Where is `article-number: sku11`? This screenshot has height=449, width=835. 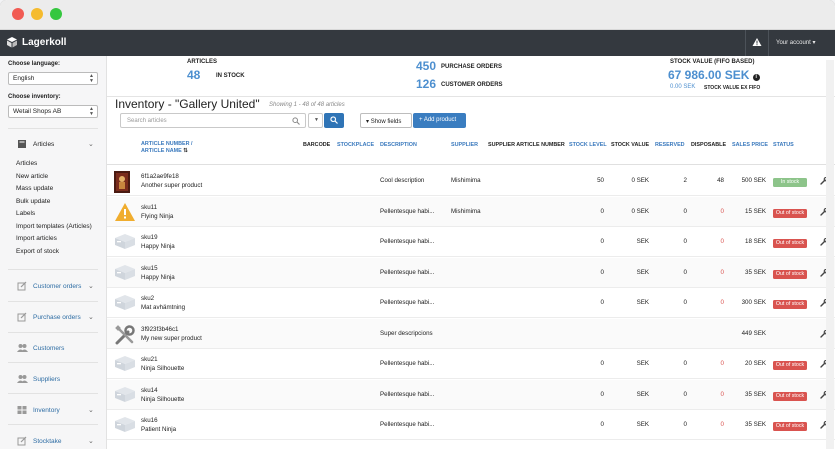 article-number: sku11 is located at coordinates (149, 207).